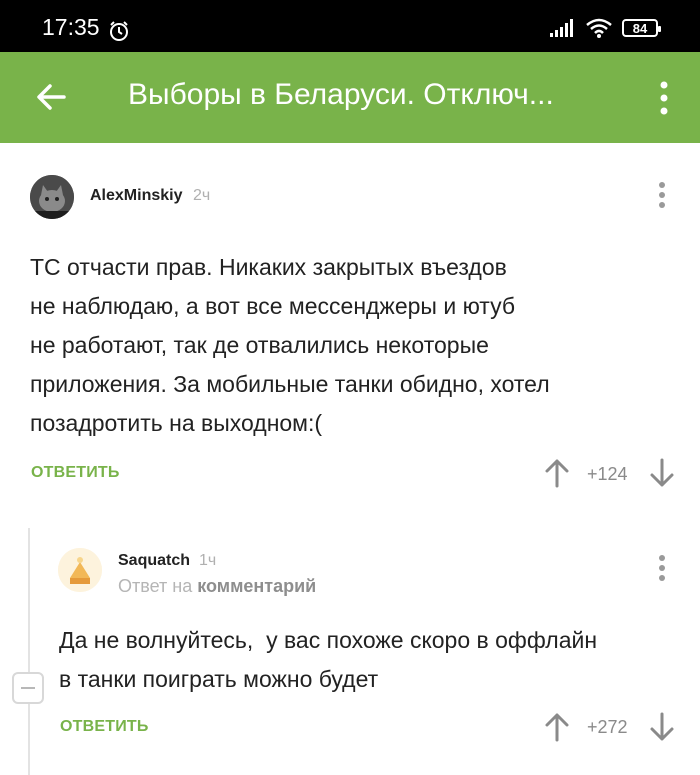 Image resolution: width=700 pixels, height=775 pixels. What do you see at coordinates (119, 31) in the screenshot?
I see `alarm-icon` at bounding box center [119, 31].